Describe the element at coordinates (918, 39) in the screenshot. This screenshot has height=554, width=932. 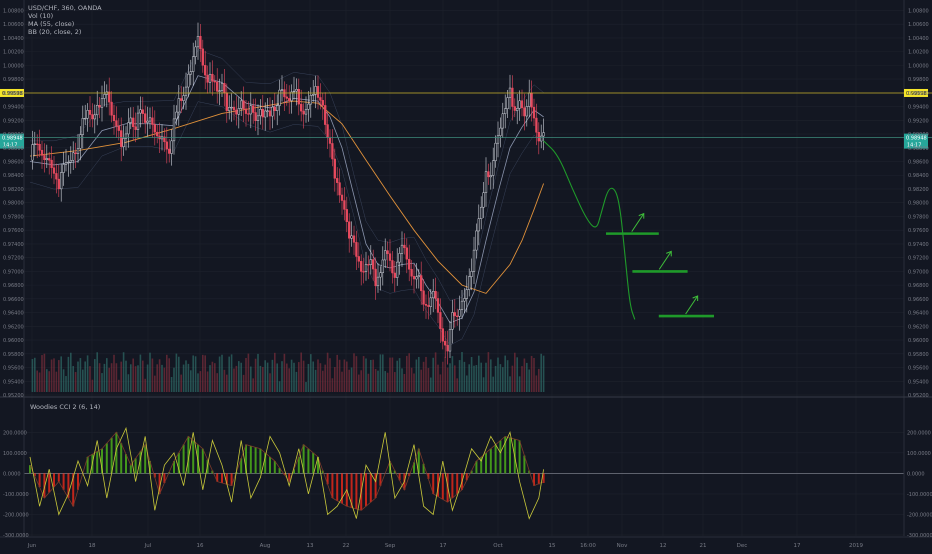
I see `price-tick-label-right: 1.00400` at that location.